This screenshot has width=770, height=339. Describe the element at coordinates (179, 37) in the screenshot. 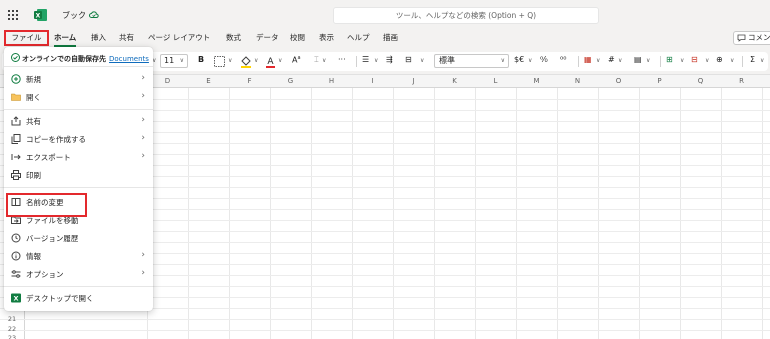

I see `tab-page-layout: ページ レイアウト` at that location.